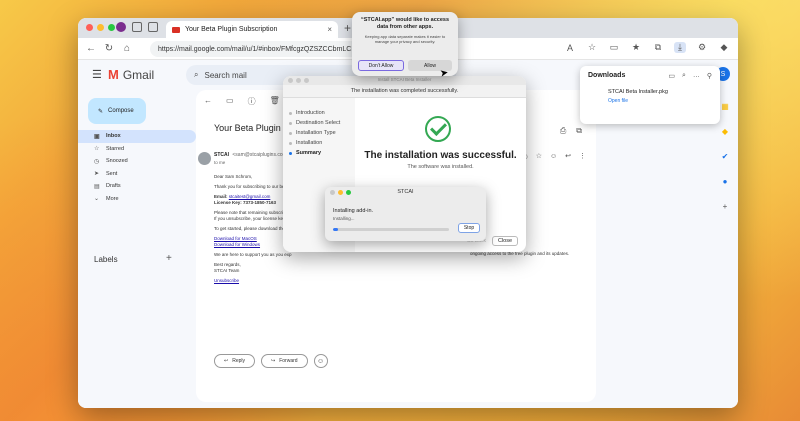 Image resolution: width=800 pixels, height=421 pixels. What do you see at coordinates (347, 28) in the screenshot?
I see `new-tab-button: +` at bounding box center [347, 28].